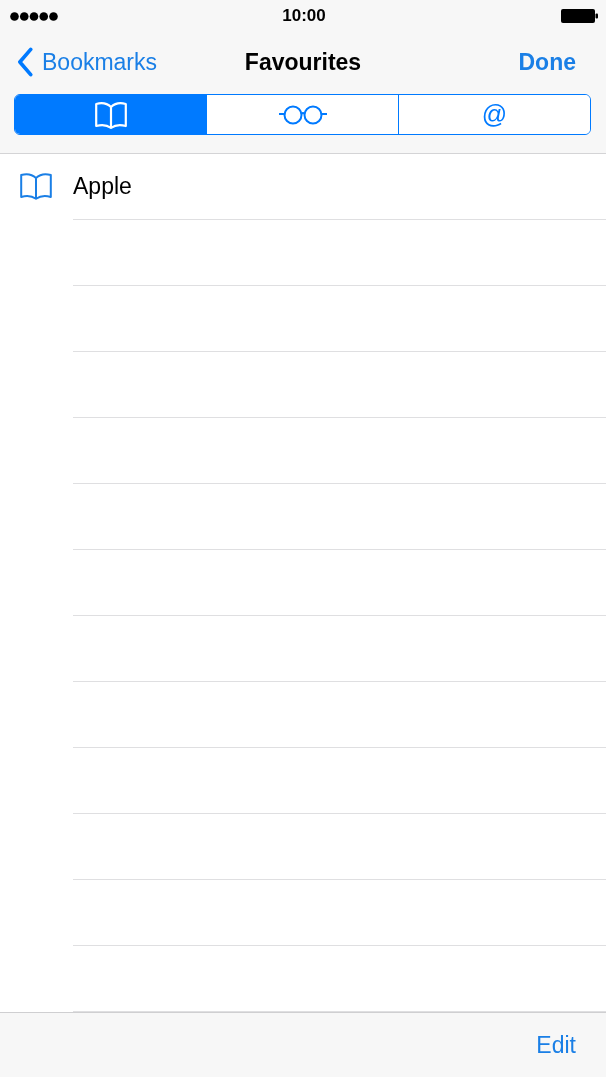 Image resolution: width=606 pixels, height=1077 pixels. I want to click on segment-tab: @, so click(494, 114).